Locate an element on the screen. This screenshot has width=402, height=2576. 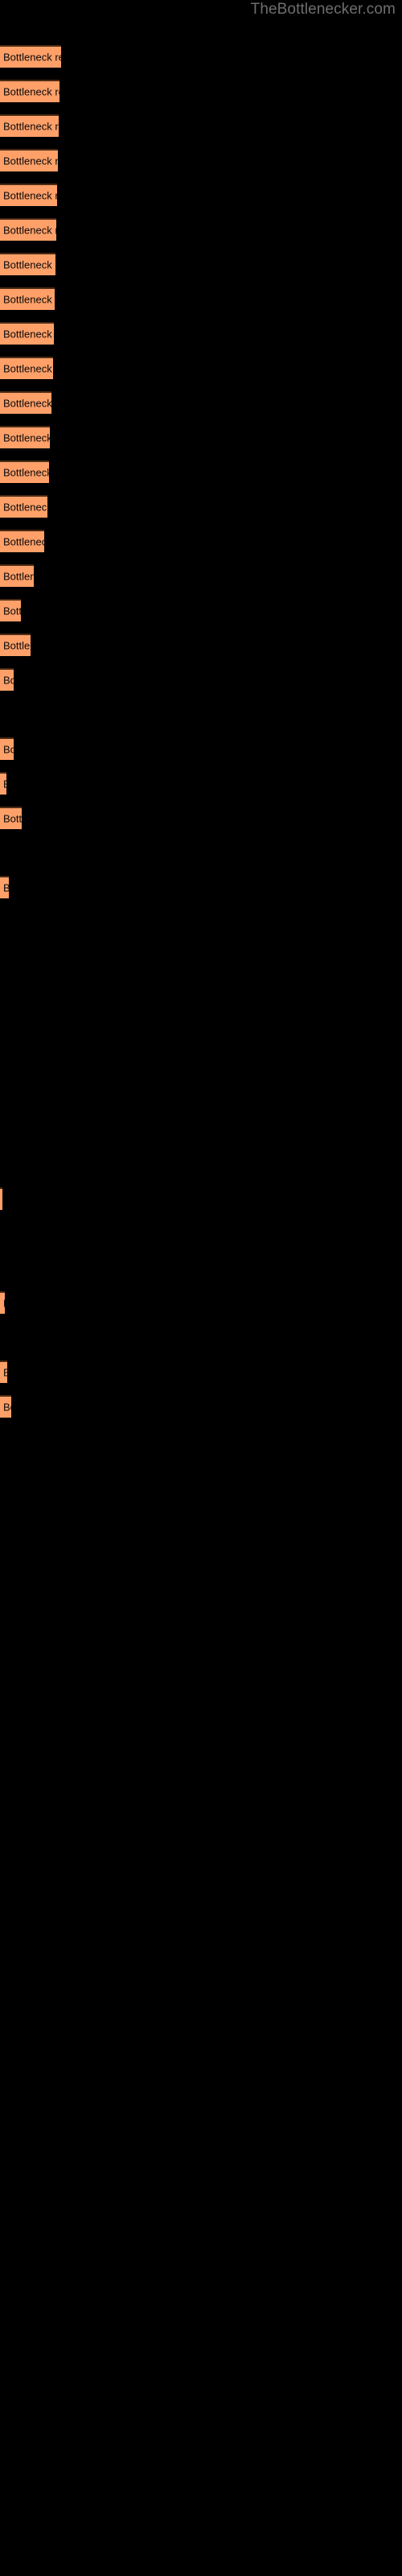
bar-10: Bottleneck result is located at coordinates (26, 368).